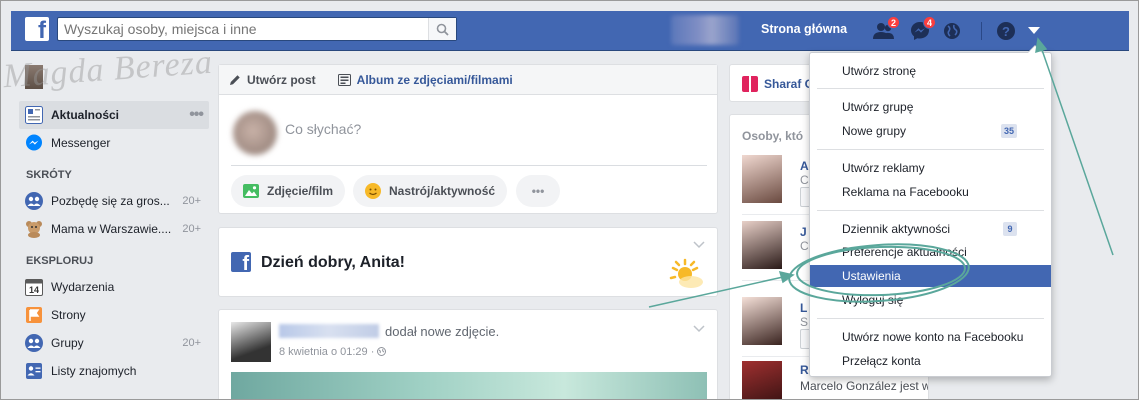  Describe the element at coordinates (34, 343) in the screenshot. I see `groups-icon` at that location.